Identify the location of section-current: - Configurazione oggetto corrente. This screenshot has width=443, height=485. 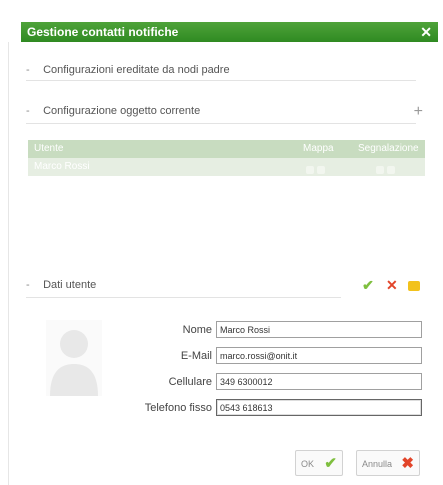
(113, 111).